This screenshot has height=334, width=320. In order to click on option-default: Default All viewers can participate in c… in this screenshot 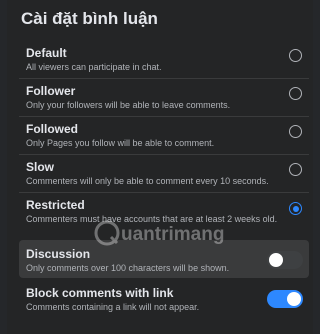, I will do `click(165, 61)`.